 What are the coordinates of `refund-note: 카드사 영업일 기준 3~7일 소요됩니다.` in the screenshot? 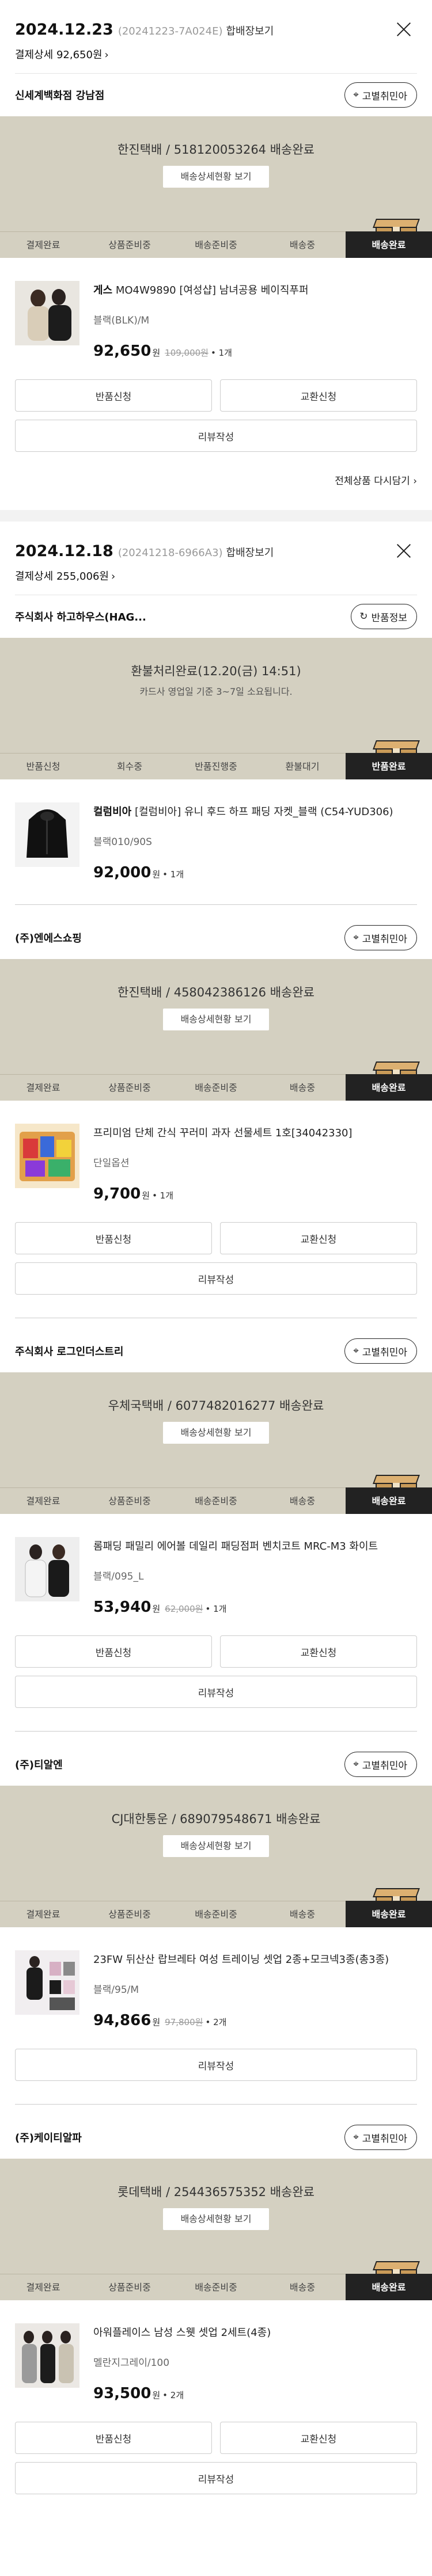 It's located at (216, 692).